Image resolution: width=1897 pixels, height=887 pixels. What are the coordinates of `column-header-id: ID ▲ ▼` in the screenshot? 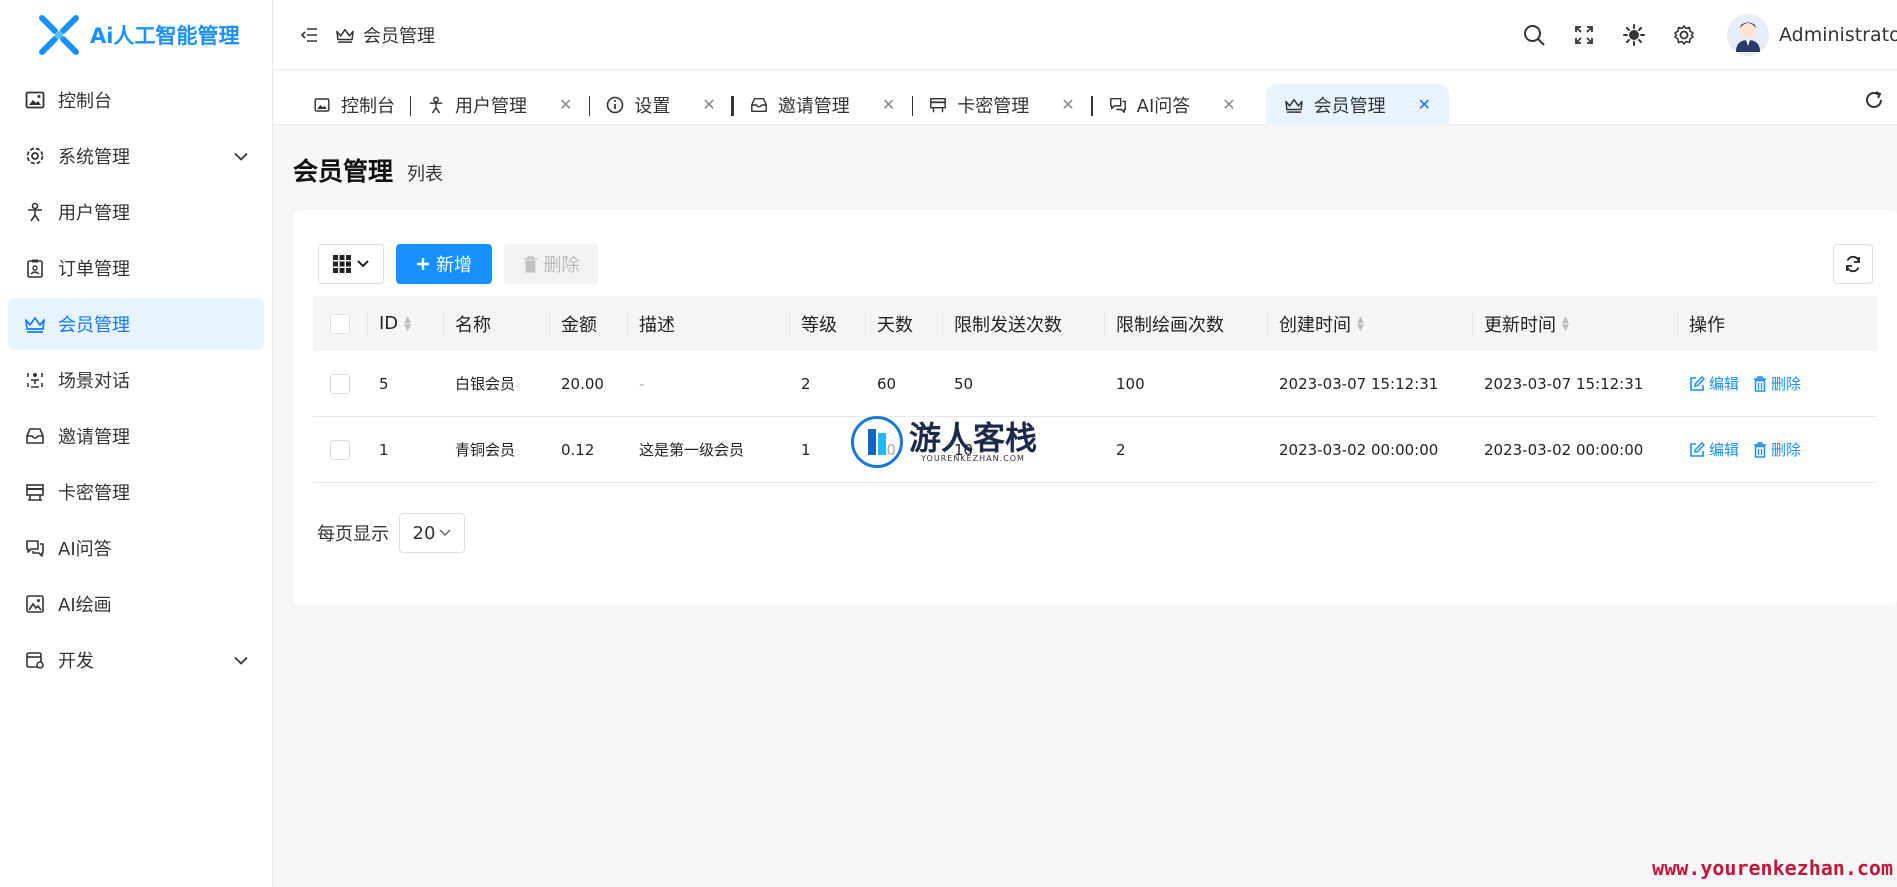 It's located at (405, 323).